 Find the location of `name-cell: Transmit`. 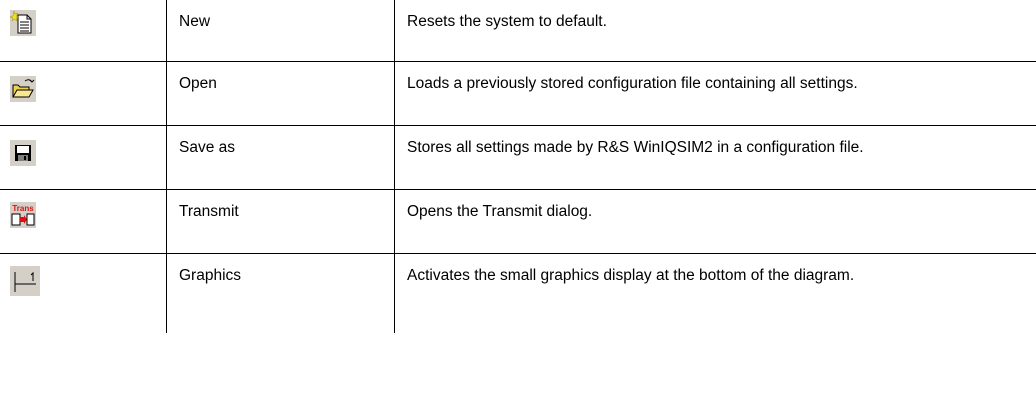

name-cell: Transmit is located at coordinates (280, 221).